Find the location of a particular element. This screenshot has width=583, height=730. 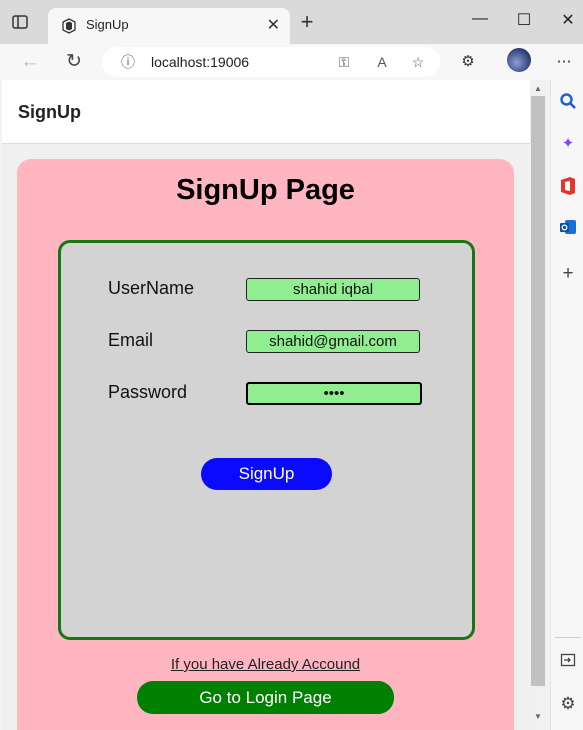

search-icon is located at coordinates (568, 102).